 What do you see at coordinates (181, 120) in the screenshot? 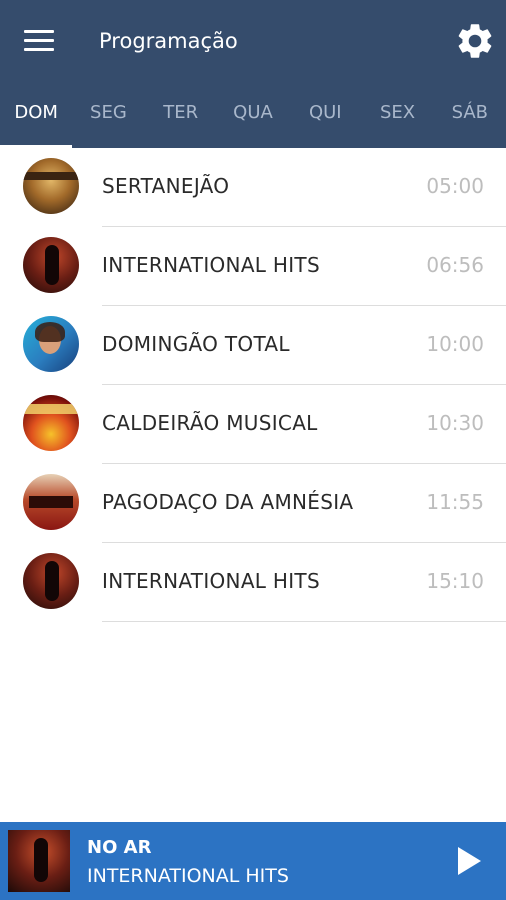
I see `tab-ter: TER` at bounding box center [181, 120].